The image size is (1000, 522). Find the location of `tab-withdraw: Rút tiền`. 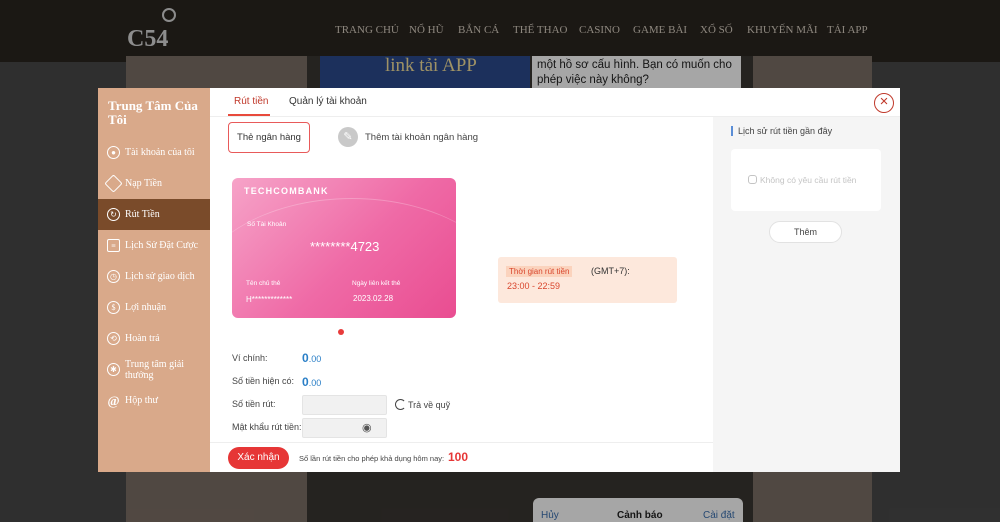

tab-withdraw: Rút tiền is located at coordinates (251, 101).